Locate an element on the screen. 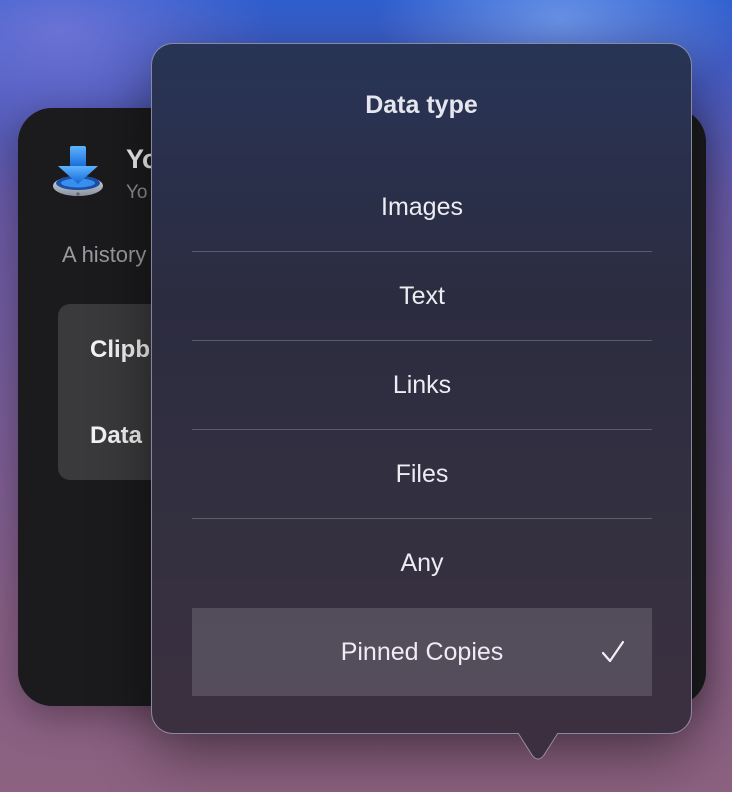 The width and height of the screenshot is (732, 792). menu-item-any: Any is located at coordinates (422, 563).